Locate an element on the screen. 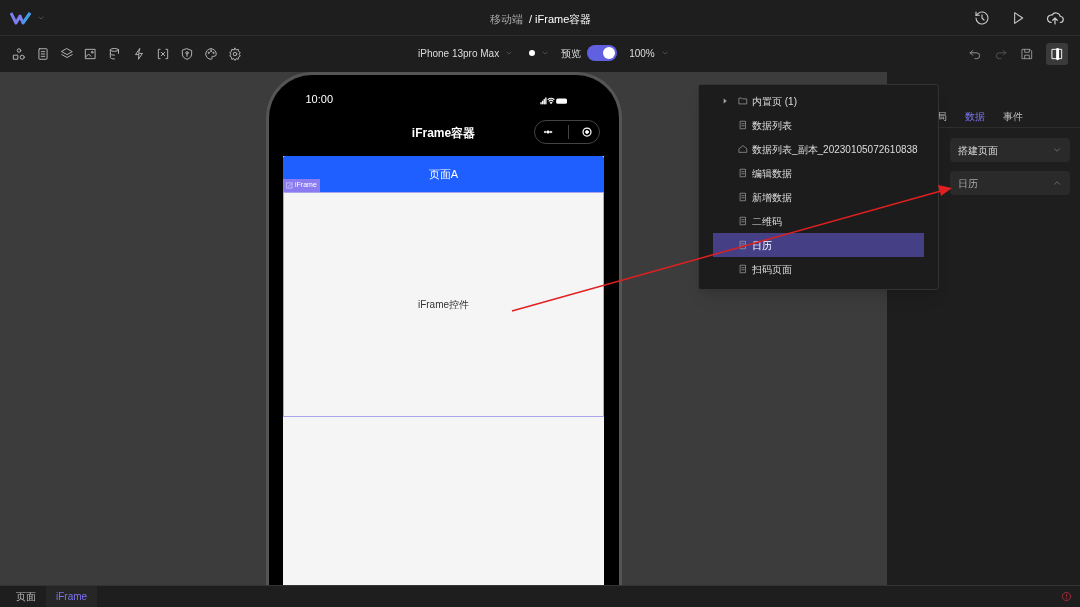 Image resolution: width=1080 pixels, height=607 pixels. home-icon is located at coordinates (743, 149).